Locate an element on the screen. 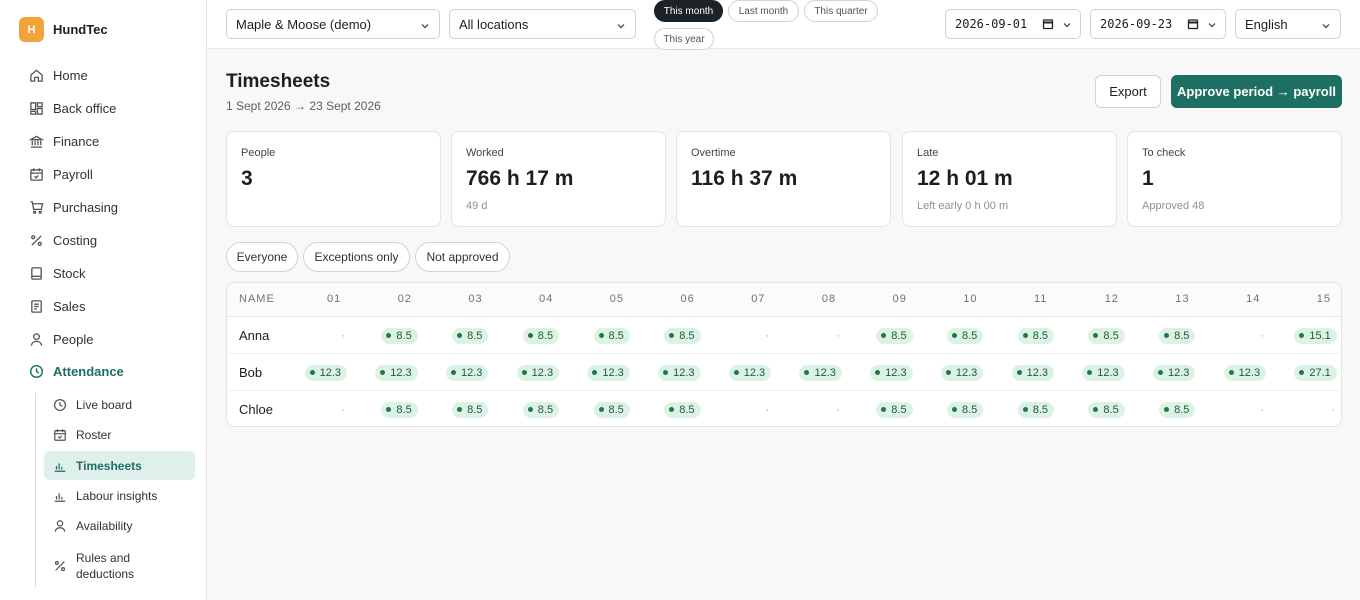  period-this-quarter: This quarter is located at coordinates (841, 11).